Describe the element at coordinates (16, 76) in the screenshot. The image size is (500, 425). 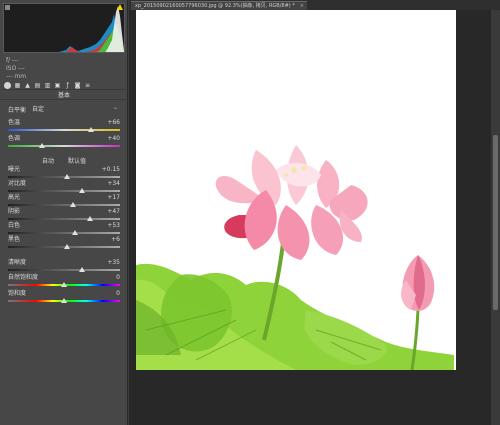
I see `info-focal: --- mm` at that location.